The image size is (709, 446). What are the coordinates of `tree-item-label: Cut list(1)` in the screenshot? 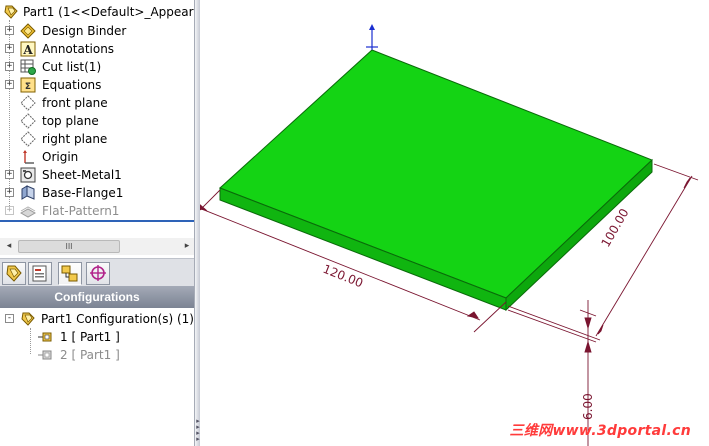 It's located at (72, 67).